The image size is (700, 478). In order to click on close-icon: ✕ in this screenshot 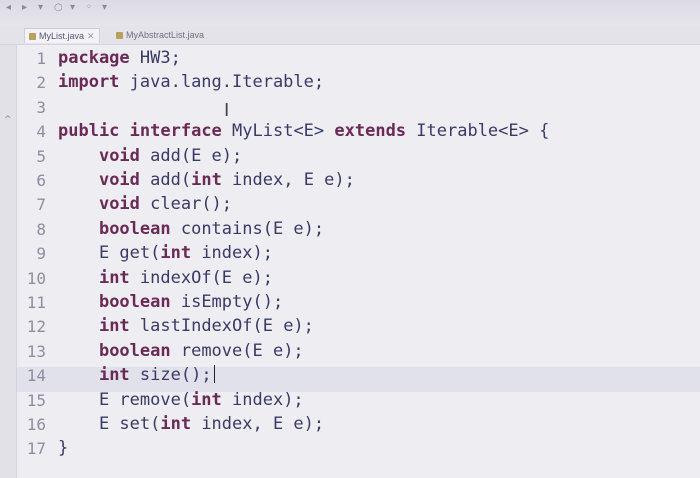, I will do `click(91, 36)`.